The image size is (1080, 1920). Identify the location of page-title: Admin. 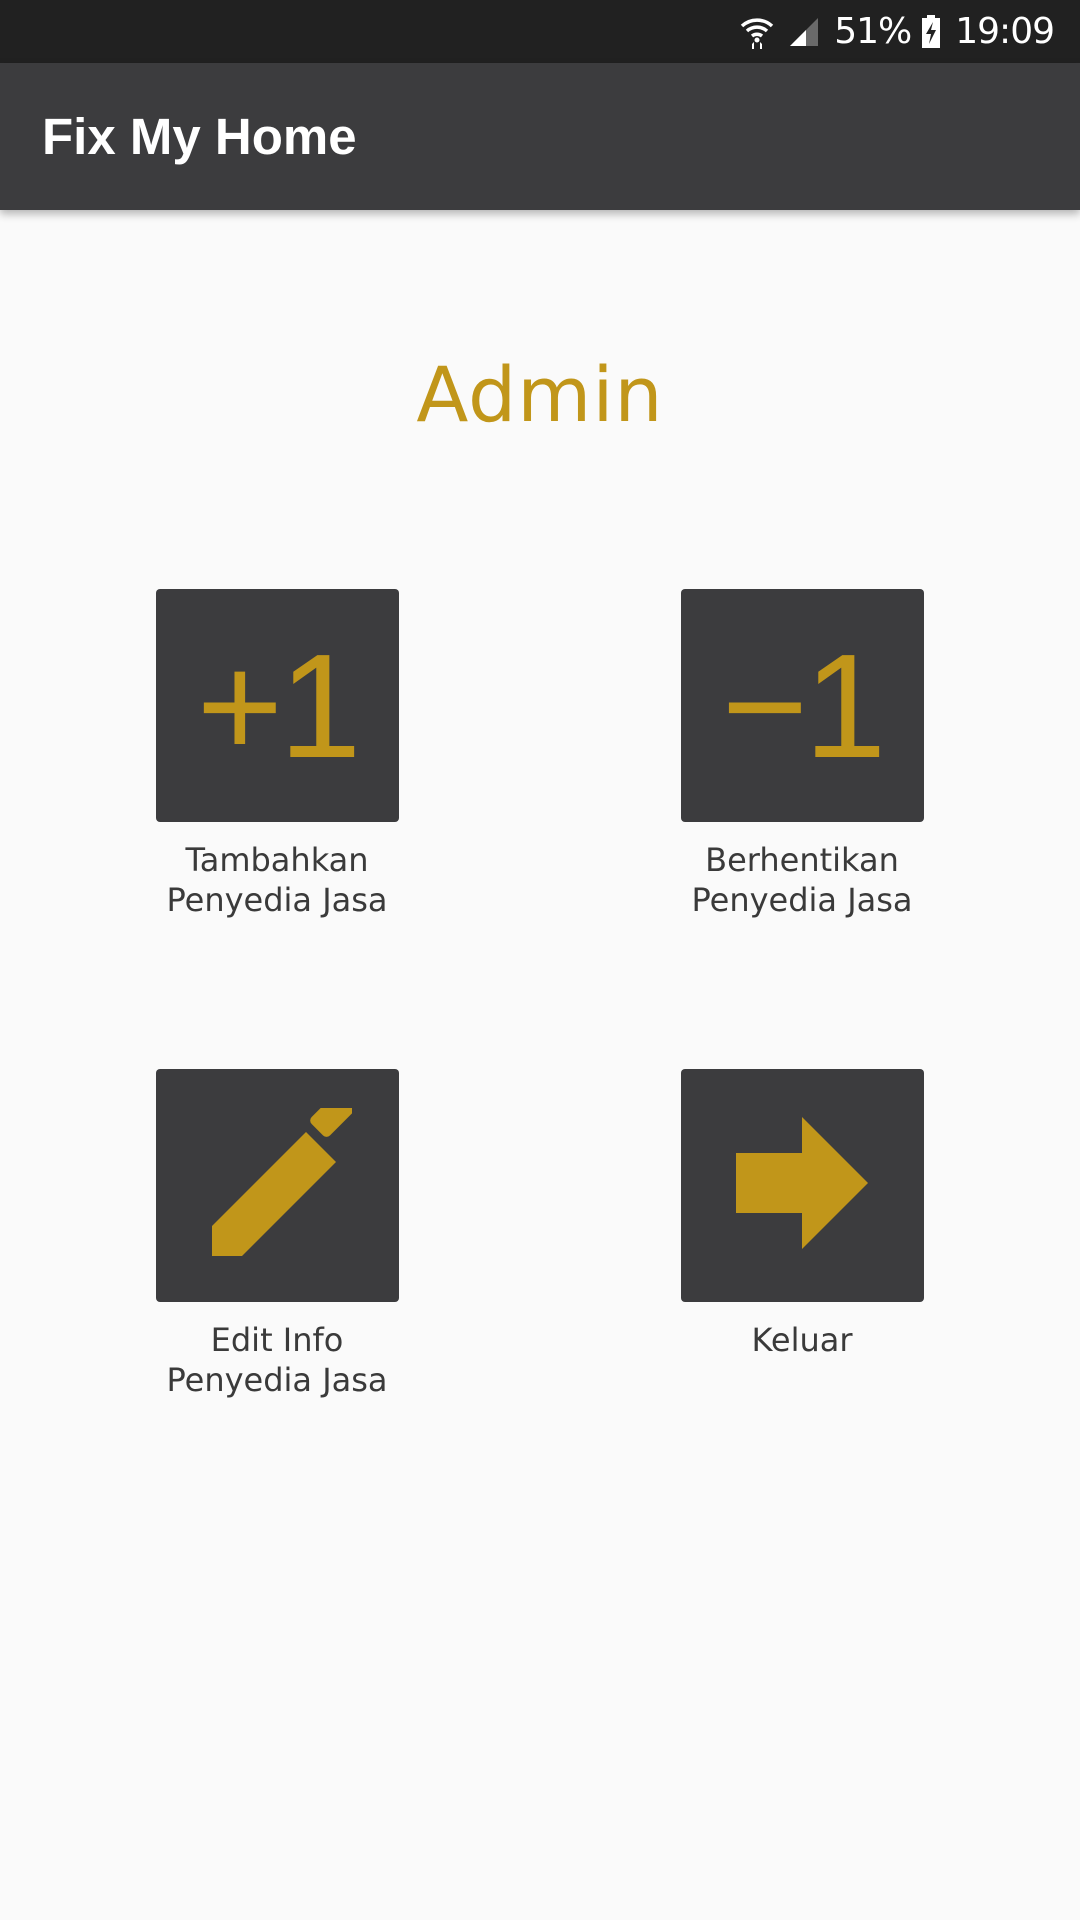
(540, 394).